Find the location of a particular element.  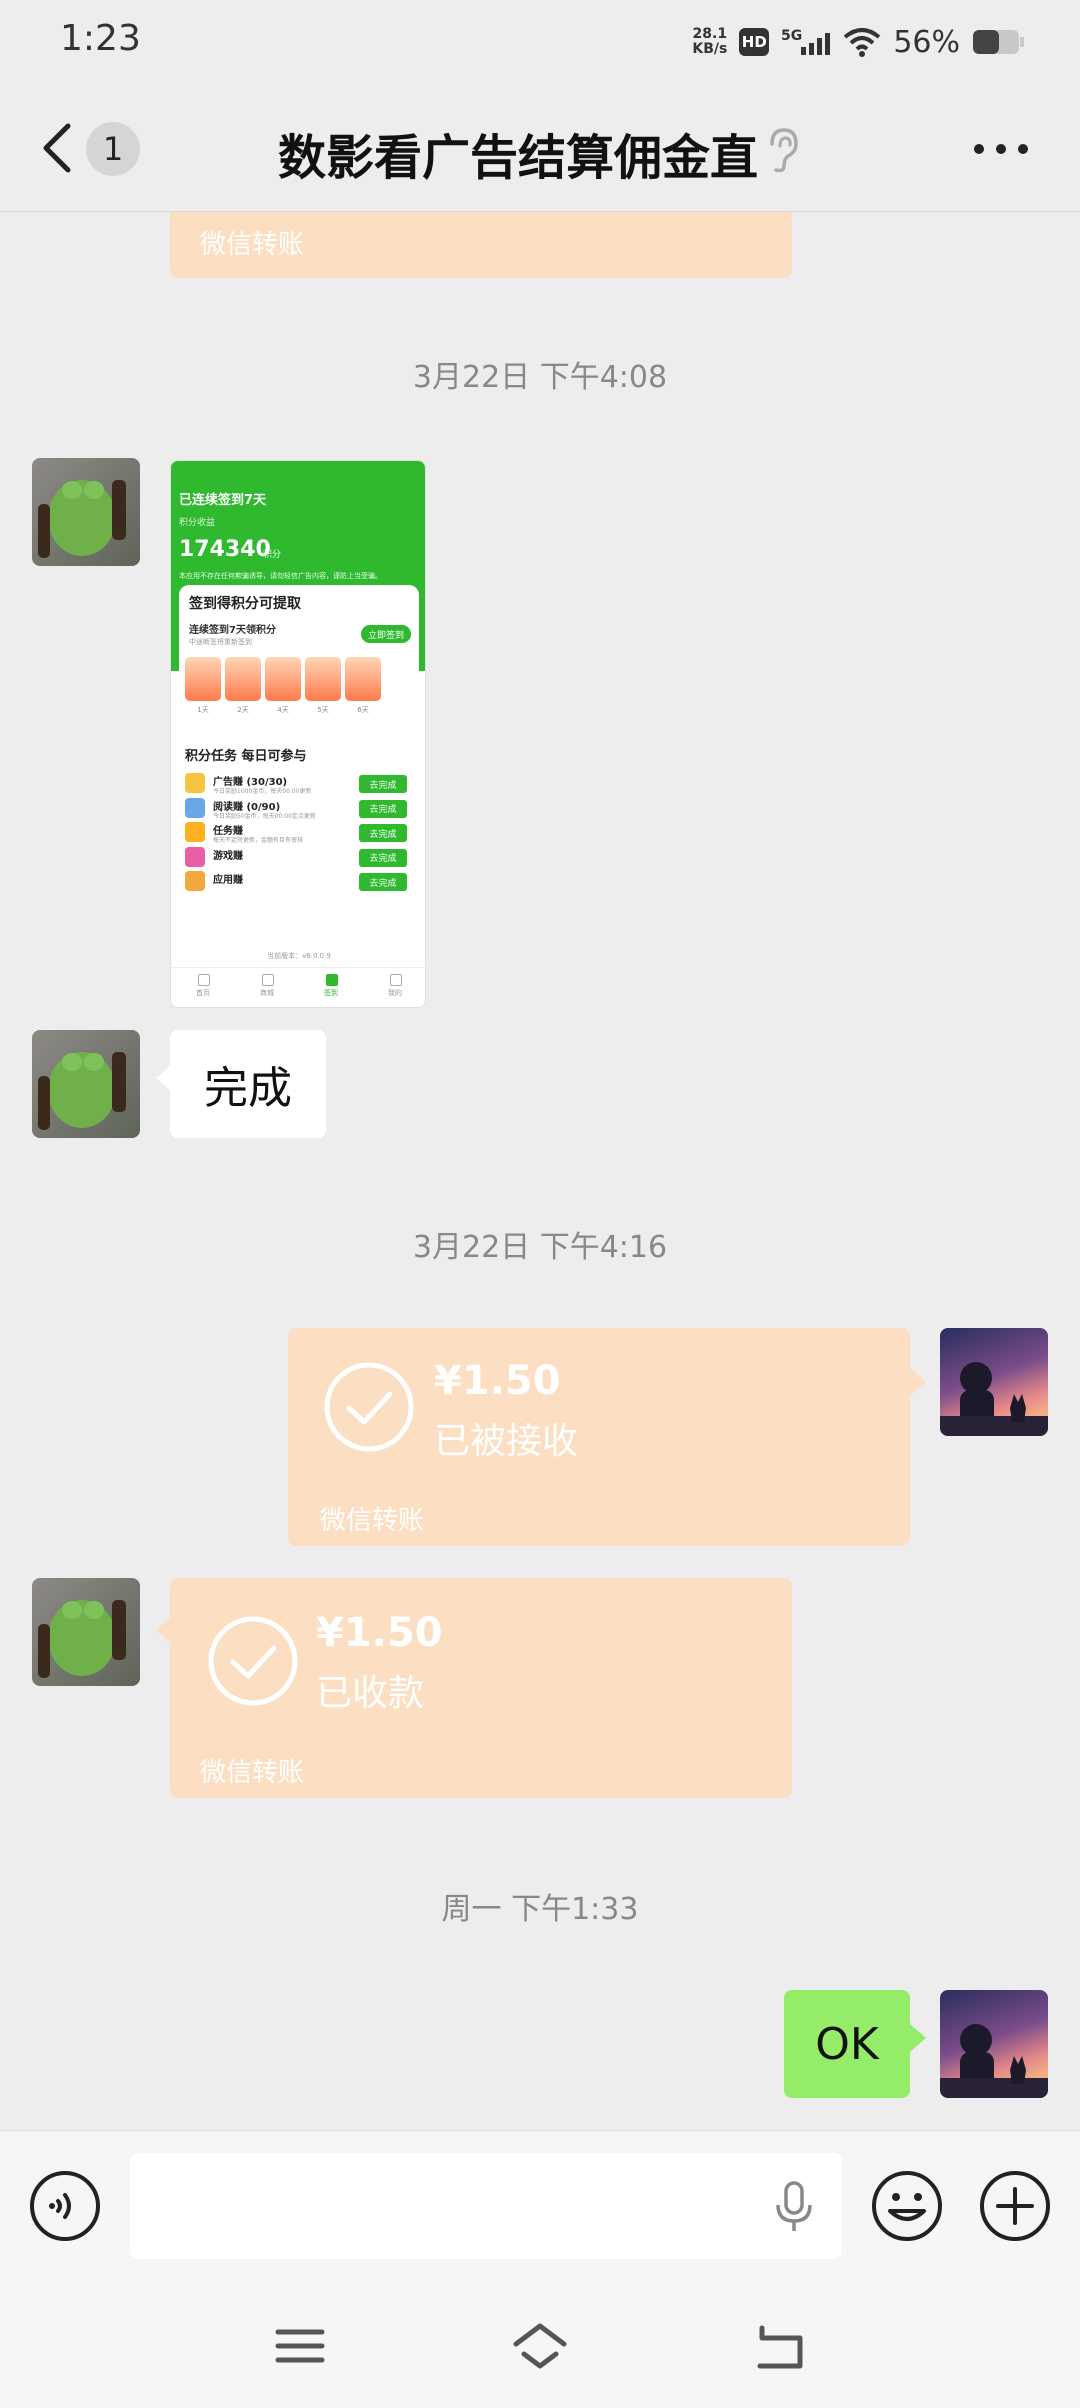

mic-icon is located at coordinates (794, 2207).